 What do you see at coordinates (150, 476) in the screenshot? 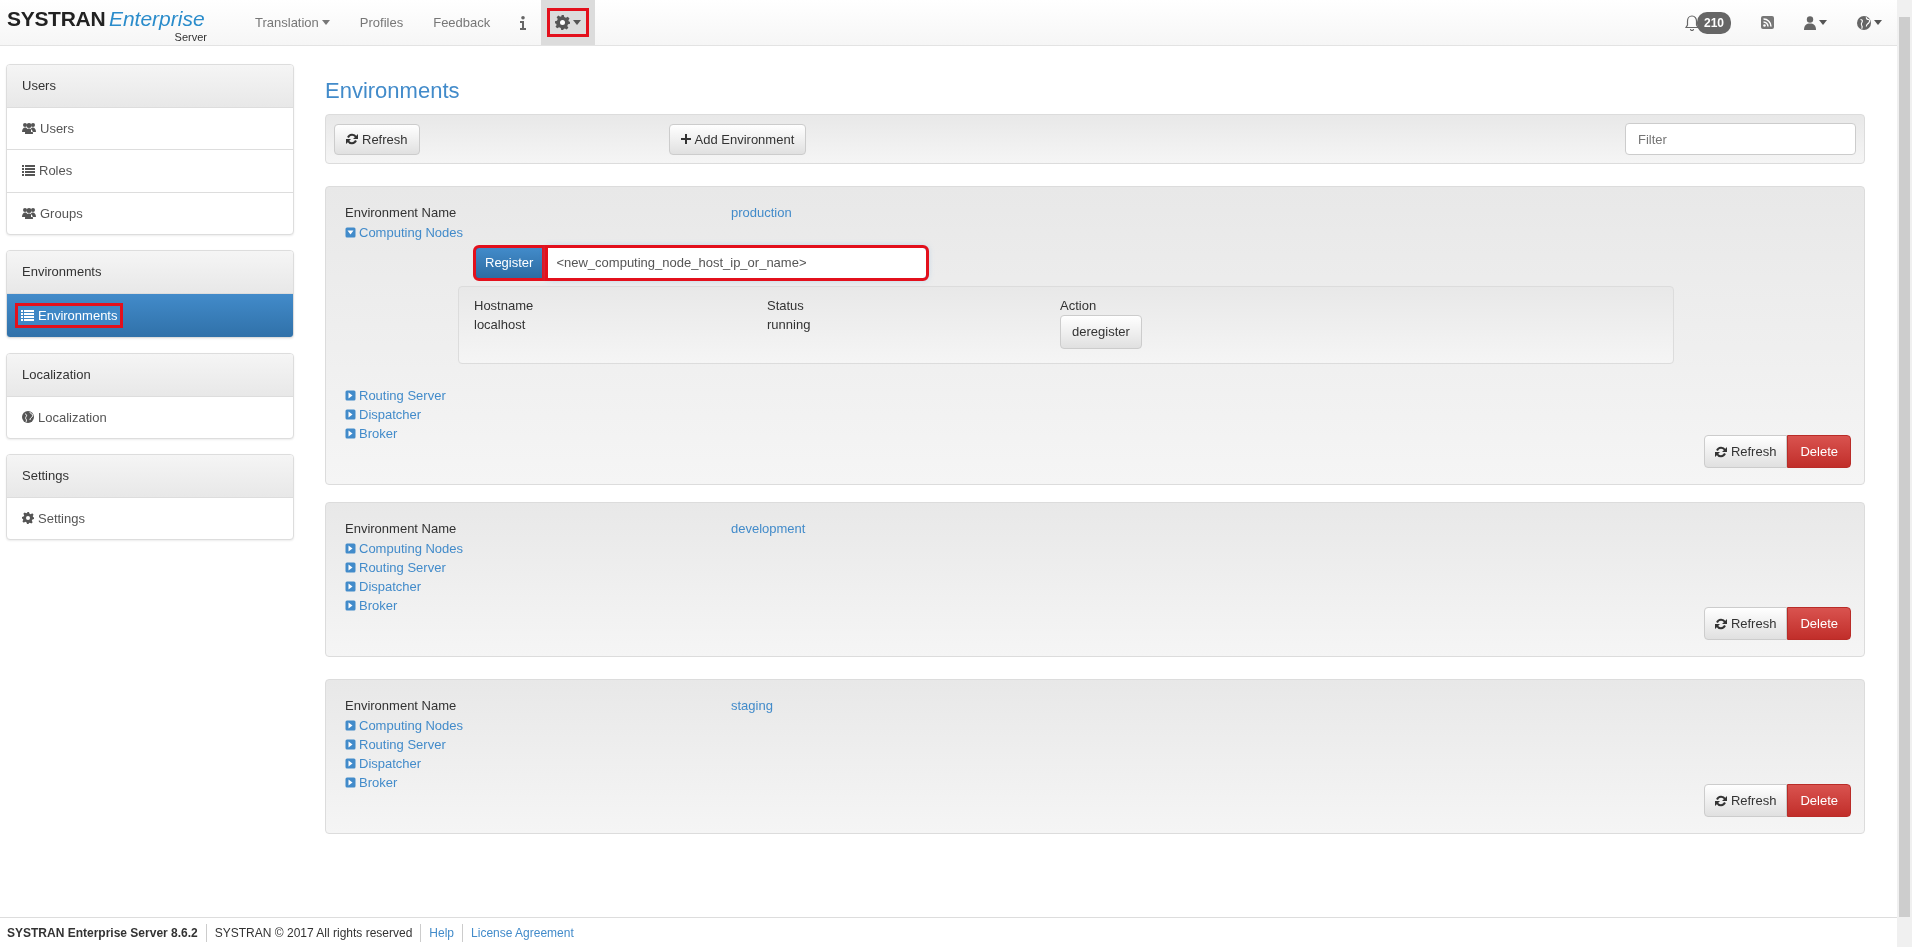
I see `panel-heading: Settings` at bounding box center [150, 476].